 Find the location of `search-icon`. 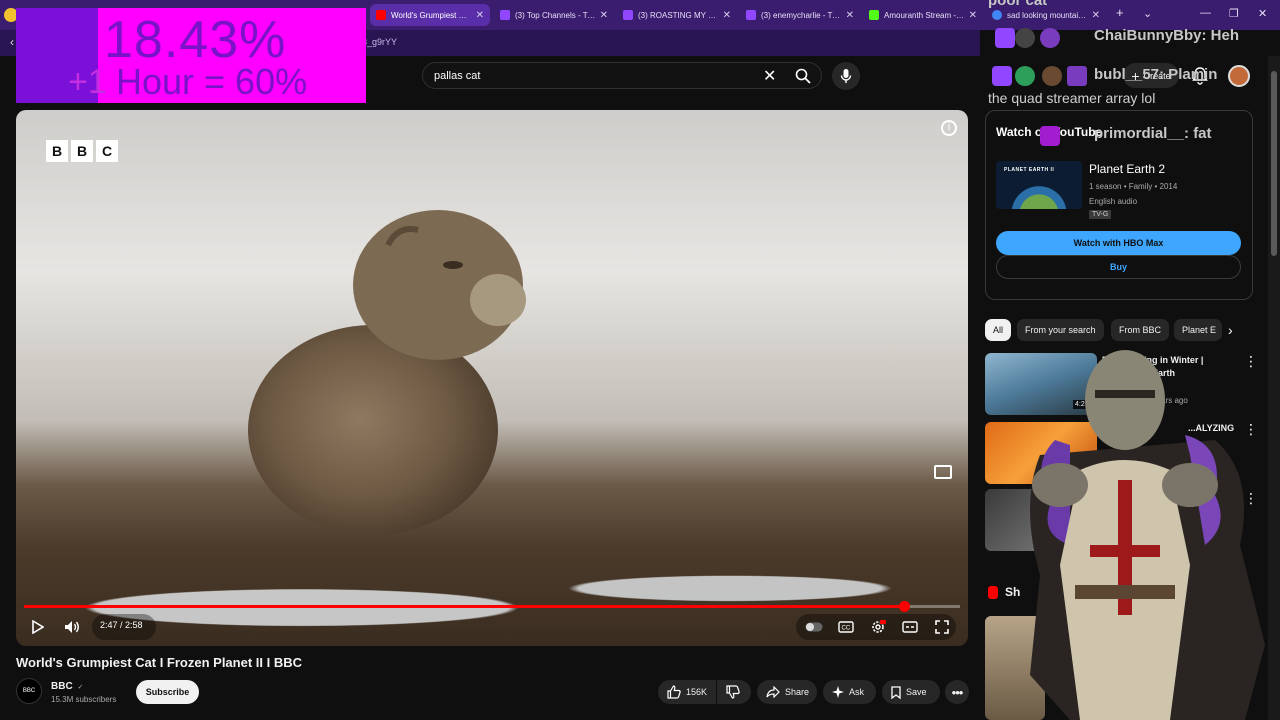

search-icon is located at coordinates (803, 76).